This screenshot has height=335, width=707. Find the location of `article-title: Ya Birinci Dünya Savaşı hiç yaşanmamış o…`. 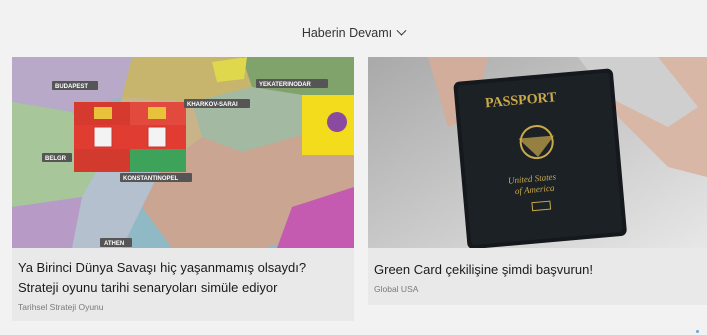

article-title: Ya Birinci Dünya Savaşı hiç yaşanmamış o… is located at coordinates (183, 273).